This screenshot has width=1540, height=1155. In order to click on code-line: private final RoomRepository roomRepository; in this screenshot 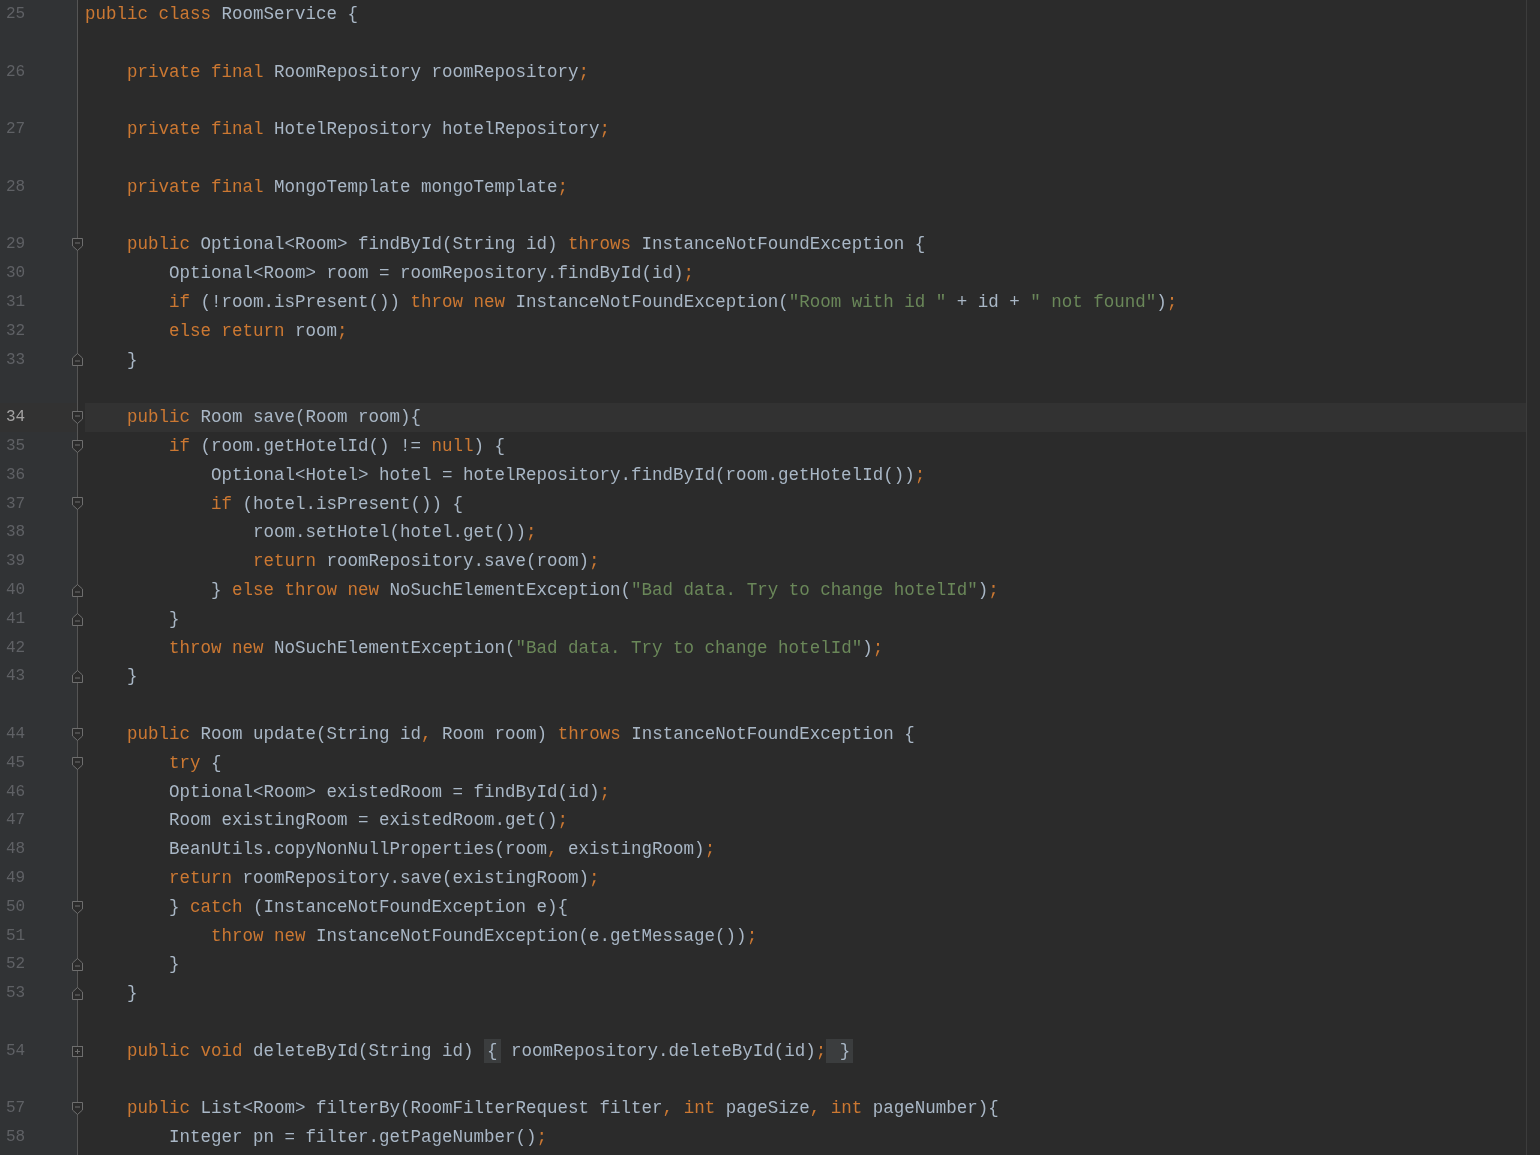, I will do `click(358, 72)`.